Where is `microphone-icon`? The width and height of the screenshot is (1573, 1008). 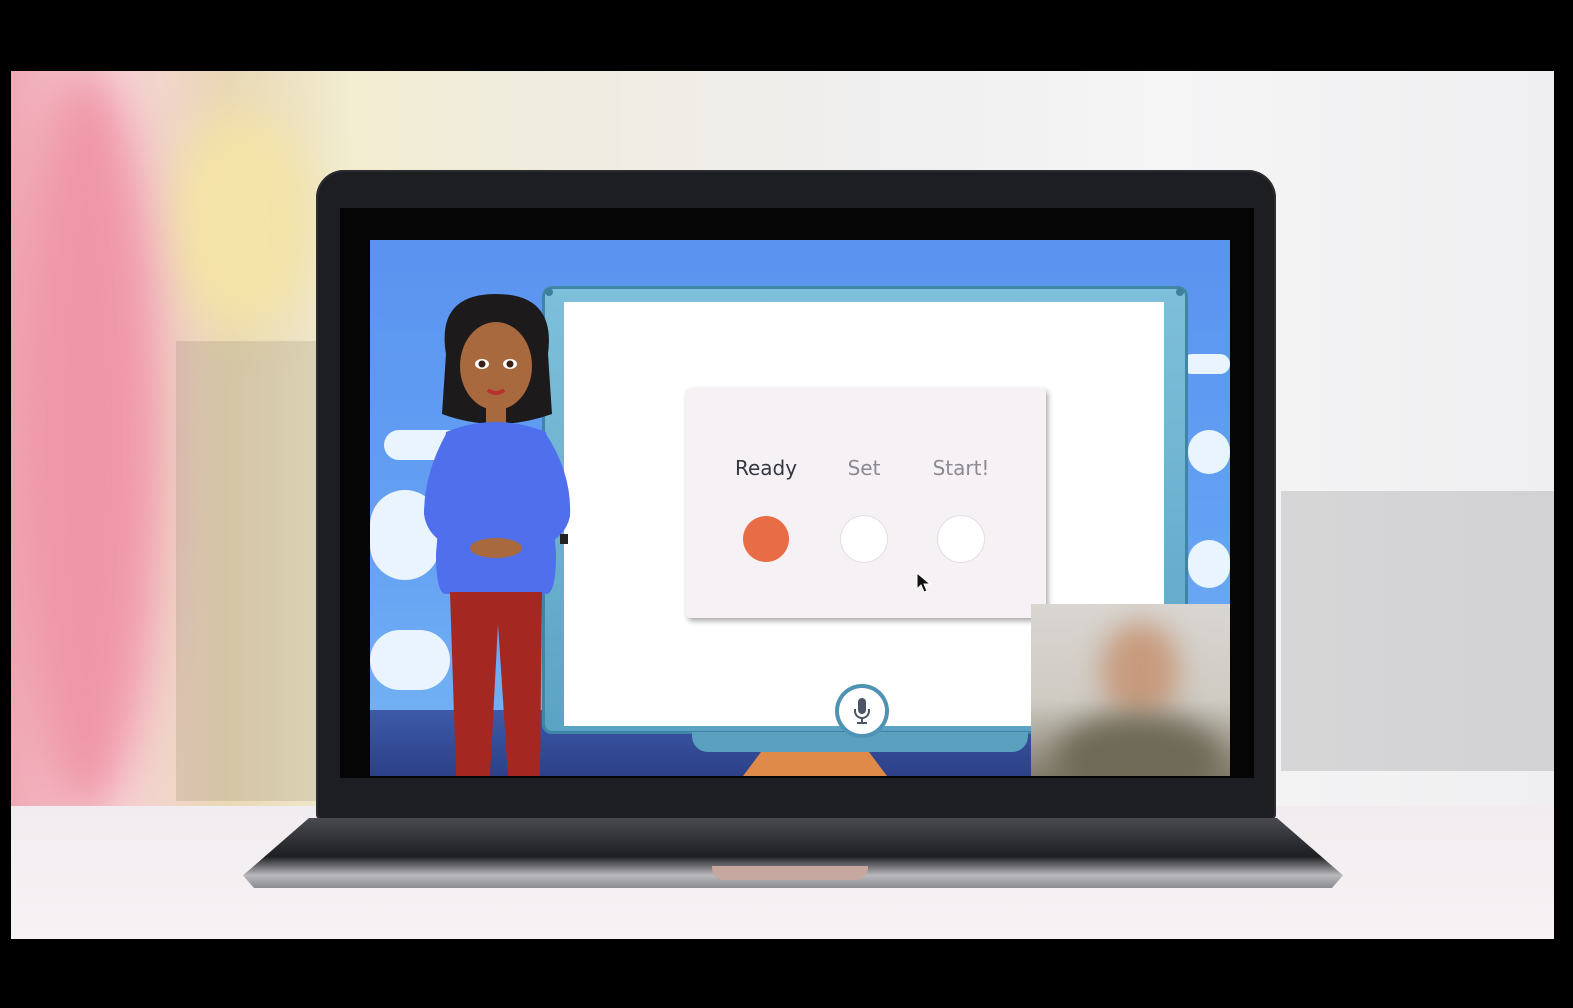 microphone-icon is located at coordinates (862, 711).